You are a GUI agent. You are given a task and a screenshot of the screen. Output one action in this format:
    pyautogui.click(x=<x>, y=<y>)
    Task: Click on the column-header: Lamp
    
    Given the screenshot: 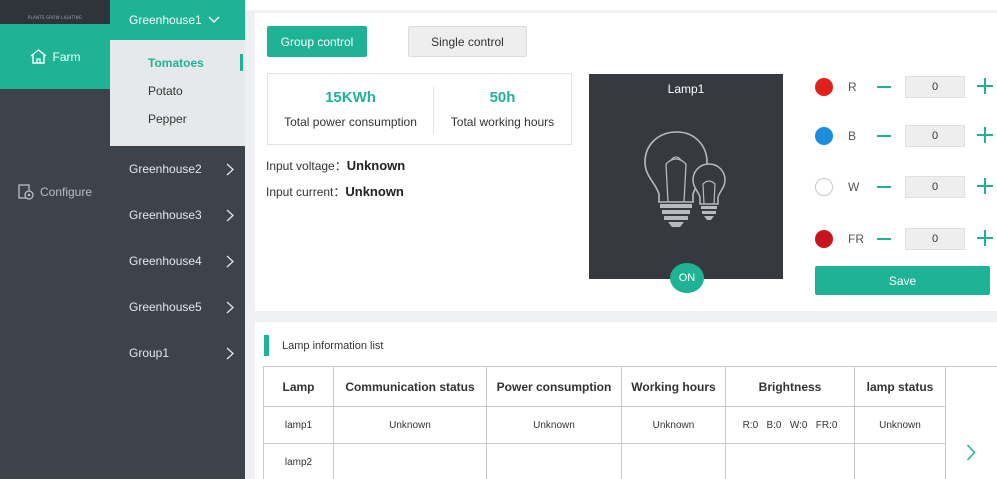 What is the action you would take?
    pyautogui.click(x=298, y=386)
    